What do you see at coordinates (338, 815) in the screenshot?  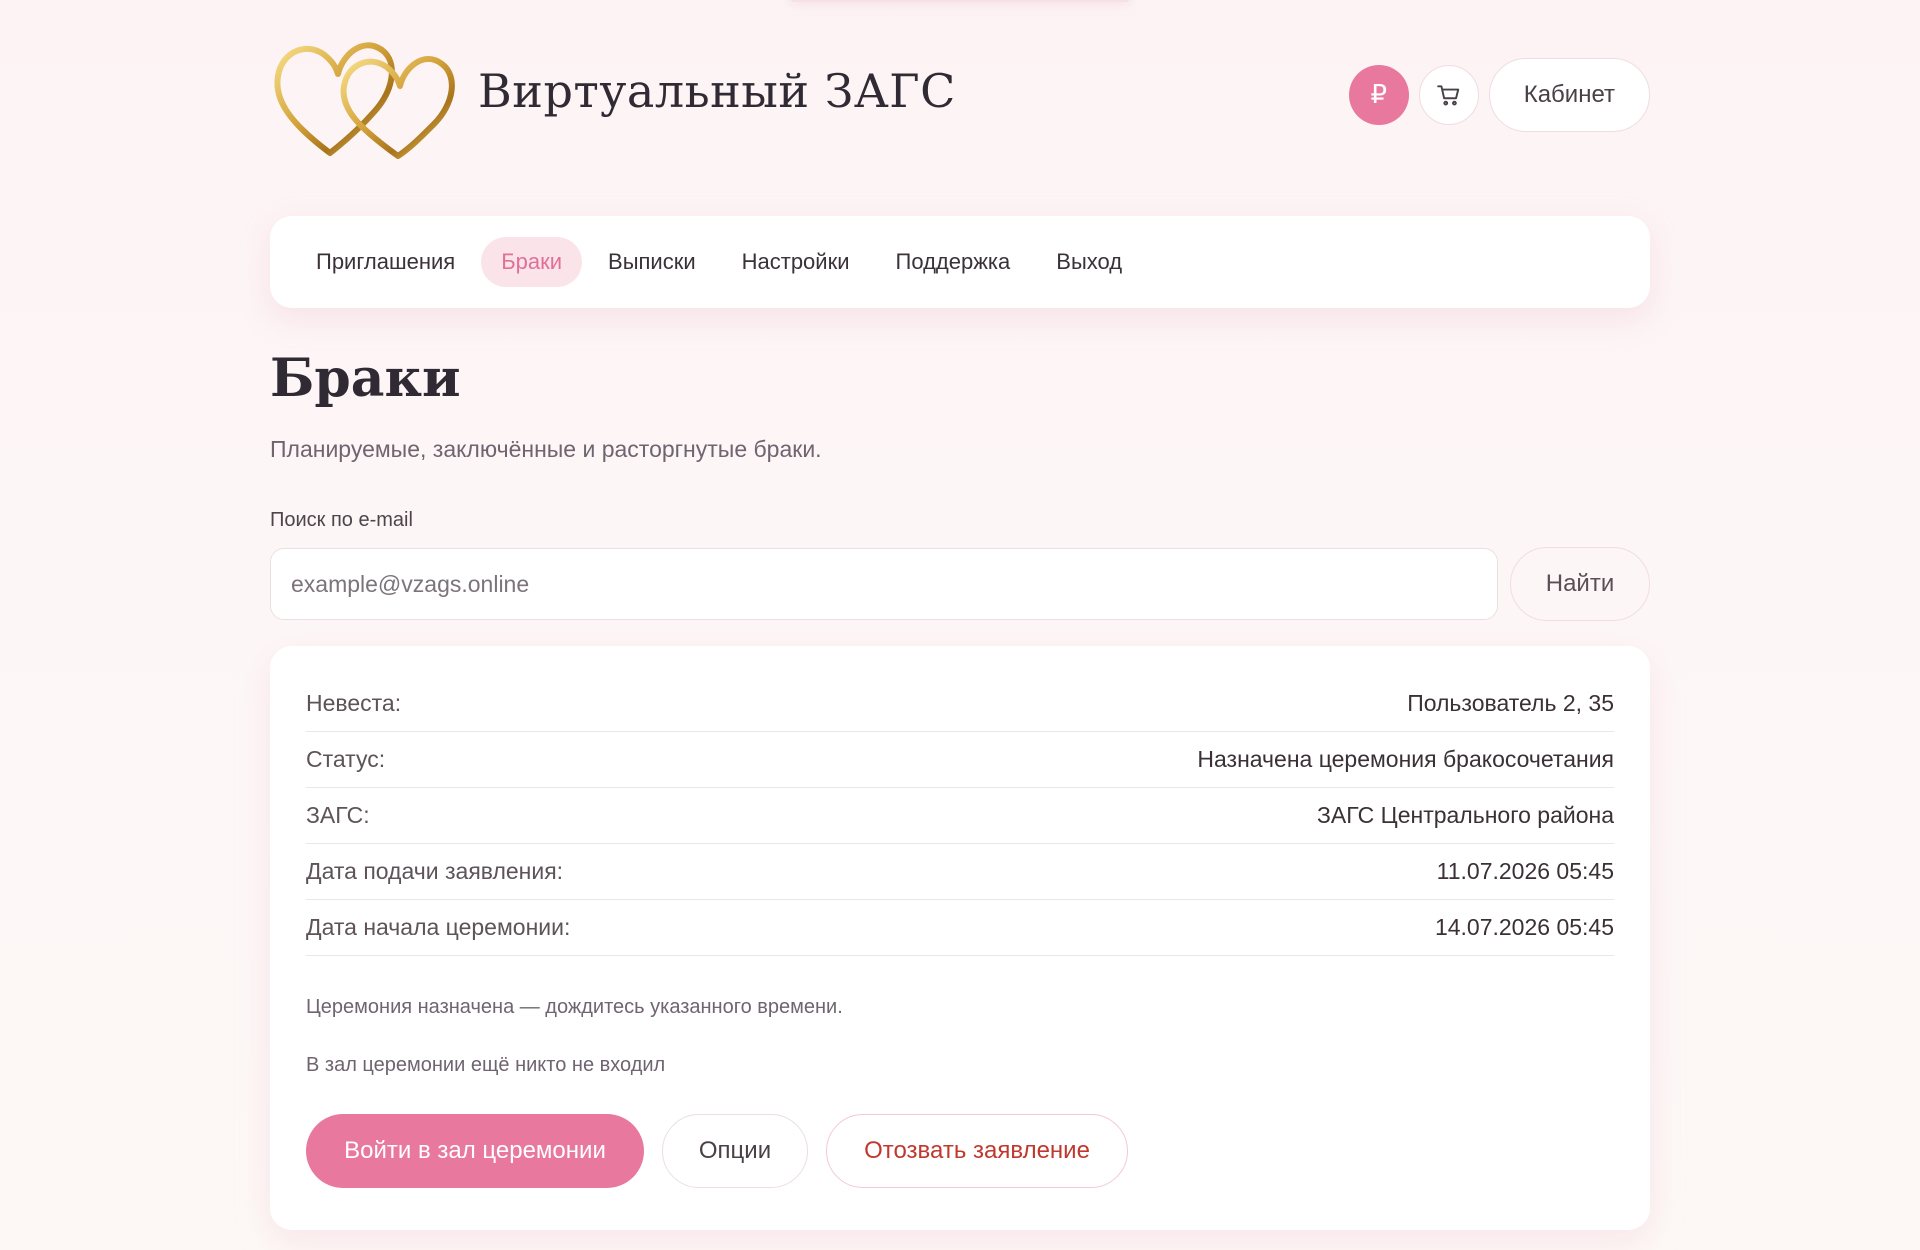 I see `detail-label: ЗАГС:` at bounding box center [338, 815].